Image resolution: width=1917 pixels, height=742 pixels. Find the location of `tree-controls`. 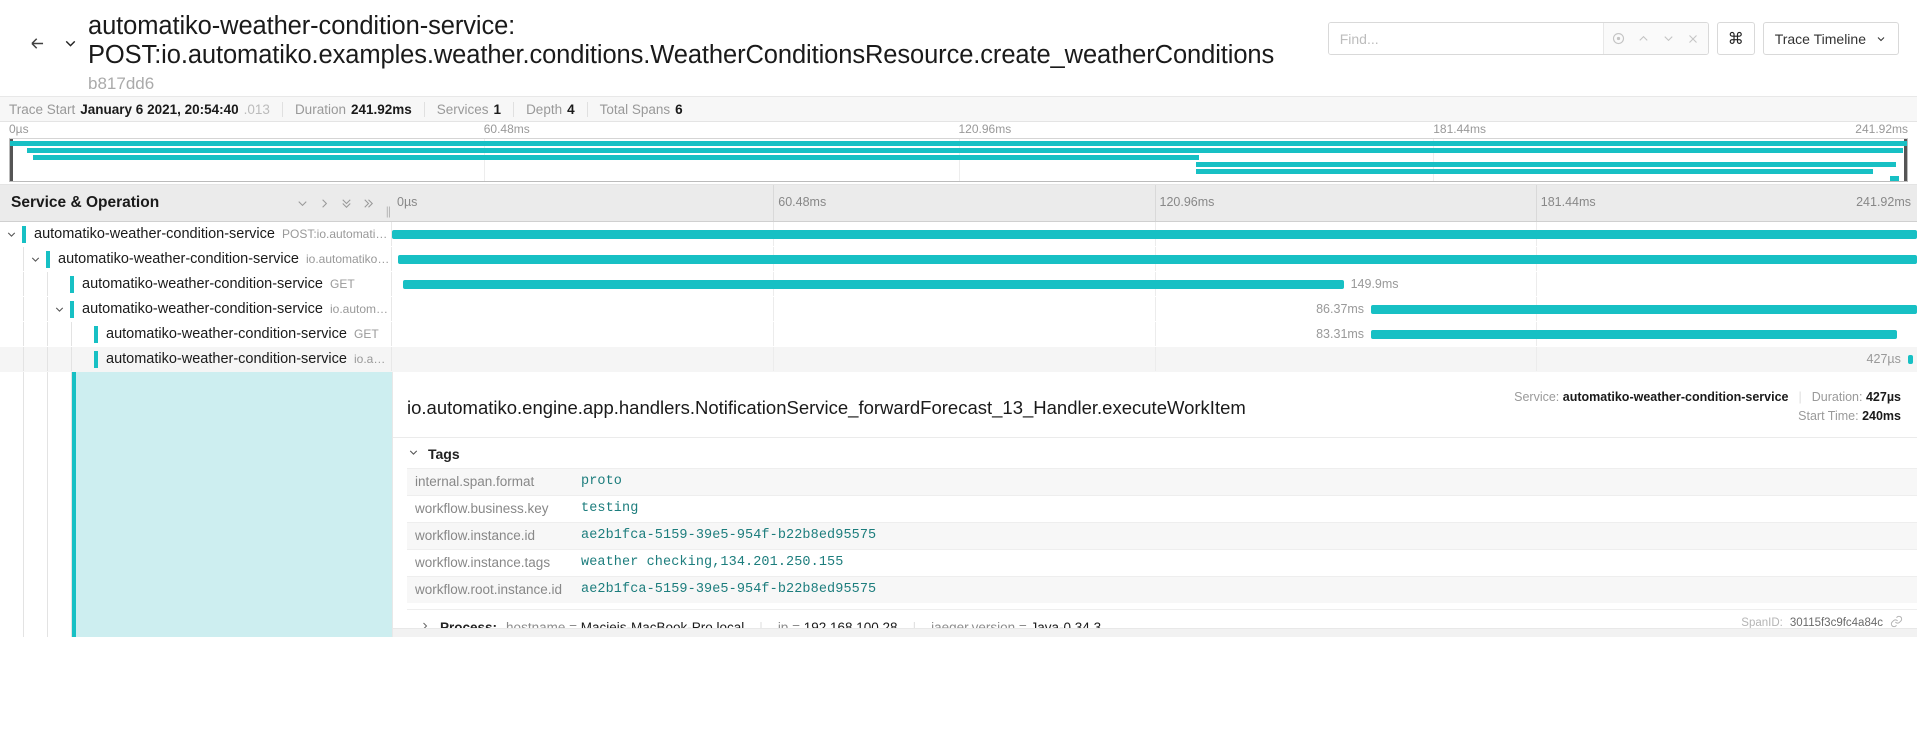

tree-controls is located at coordinates (342, 203).